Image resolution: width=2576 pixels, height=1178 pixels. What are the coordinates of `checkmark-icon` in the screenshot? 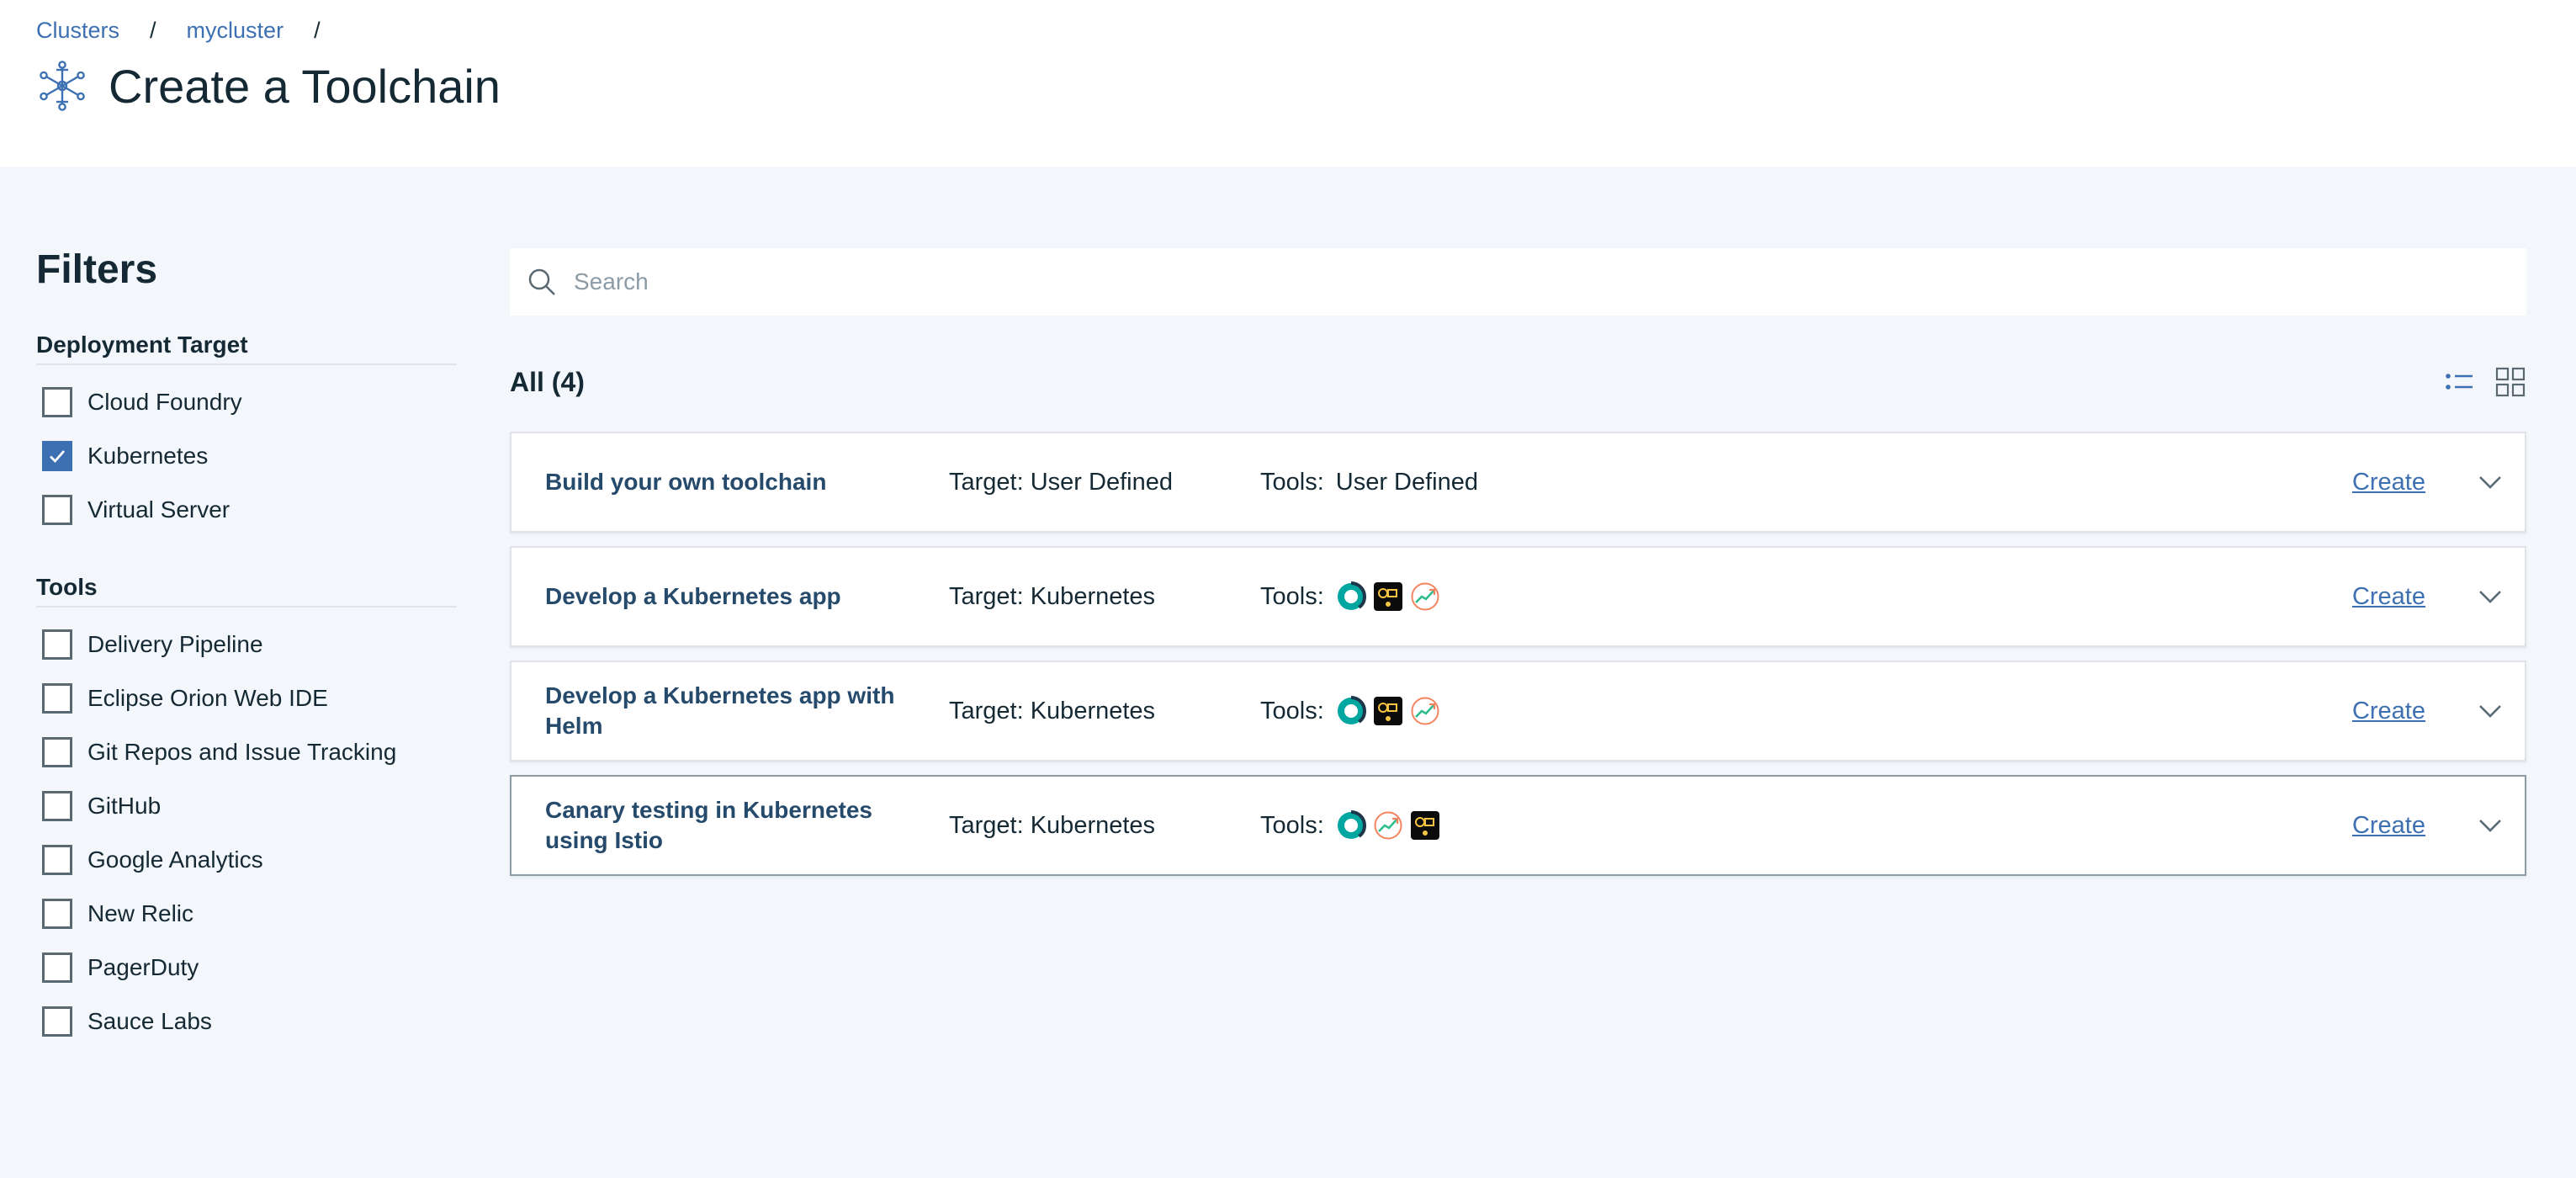 It's located at (58, 457).